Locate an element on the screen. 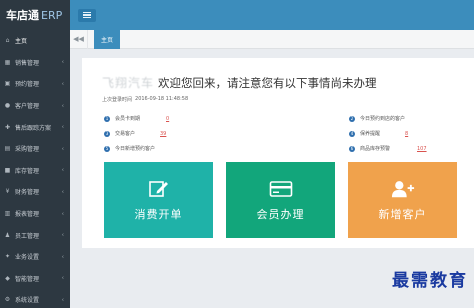  stat-card-expiry: 1 会员卡到期 0 is located at coordinates (136, 118).